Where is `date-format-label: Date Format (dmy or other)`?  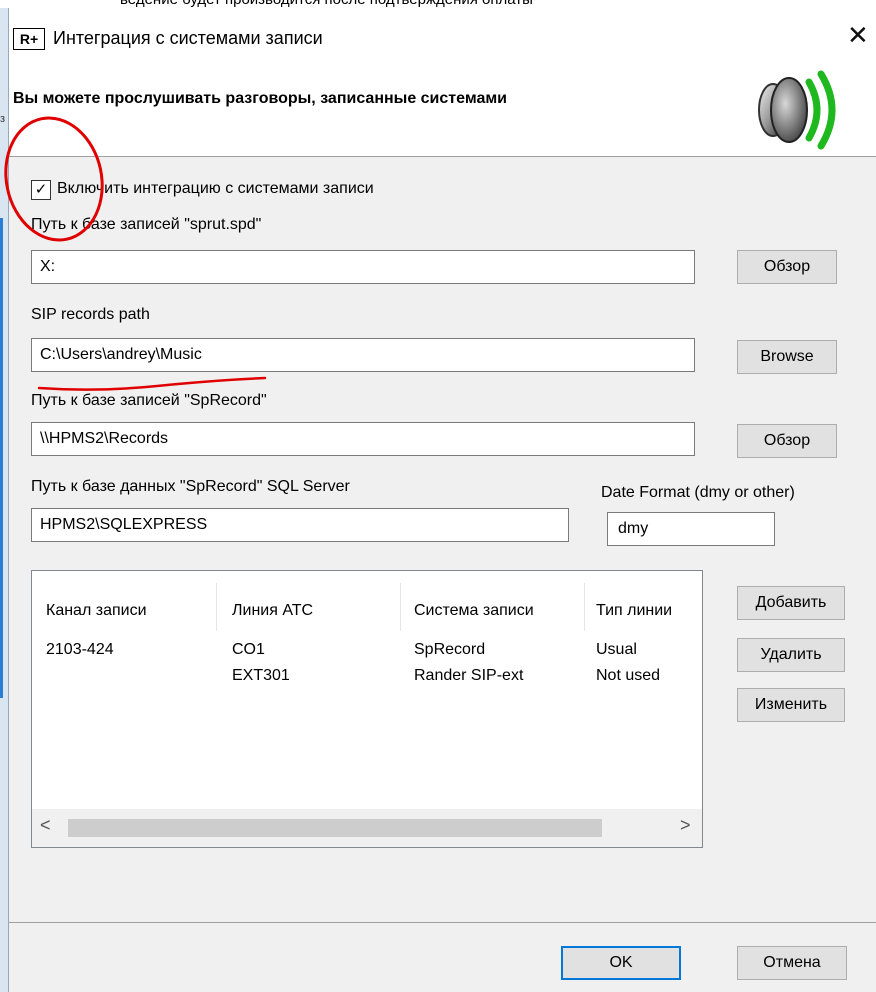 date-format-label: Date Format (dmy or other) is located at coordinates (698, 492).